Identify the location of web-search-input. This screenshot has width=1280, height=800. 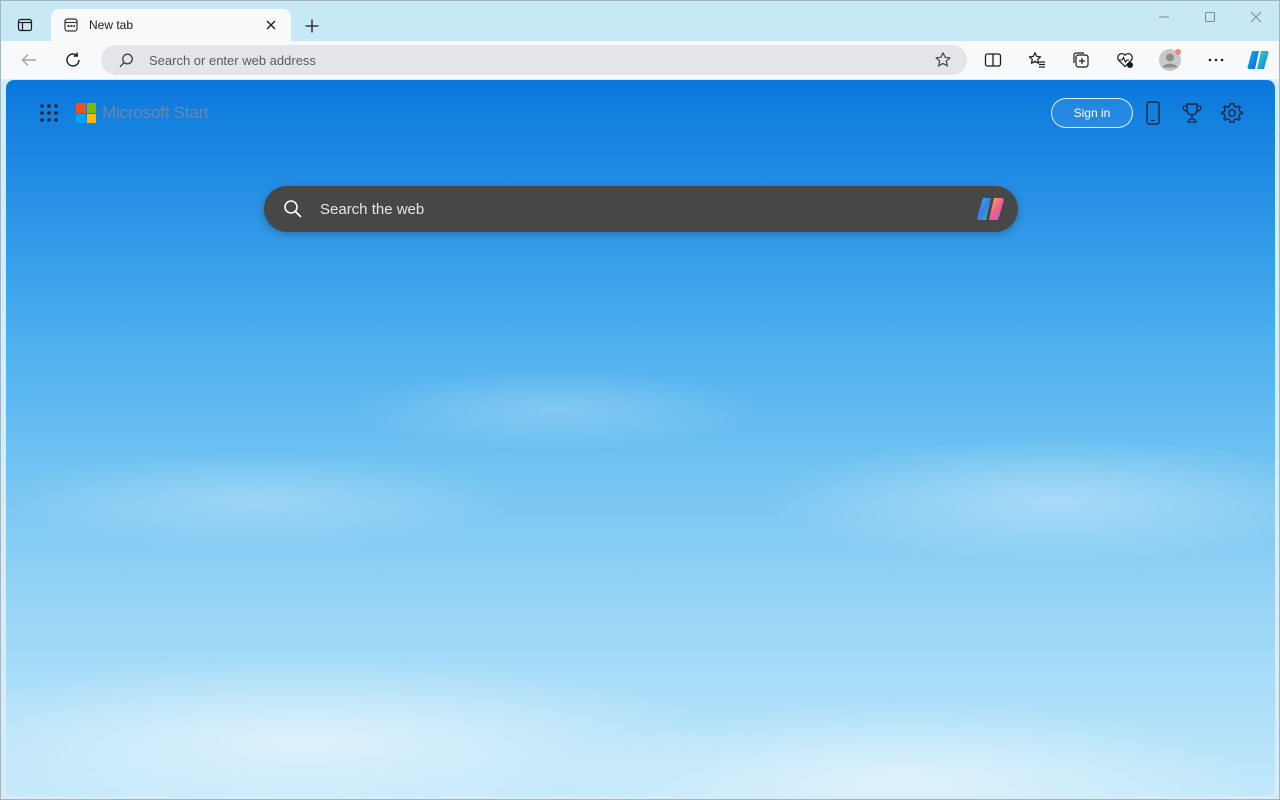
(647, 209).